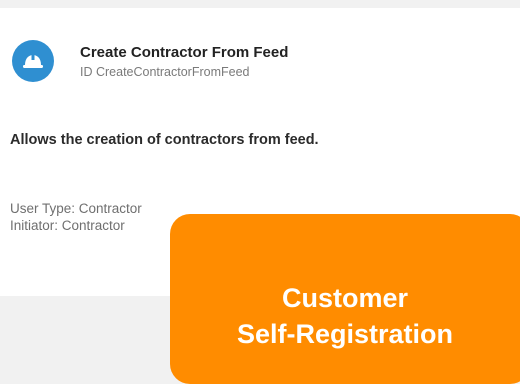  I want to click on user-type-text: User Type: Contractor, so click(76, 208).